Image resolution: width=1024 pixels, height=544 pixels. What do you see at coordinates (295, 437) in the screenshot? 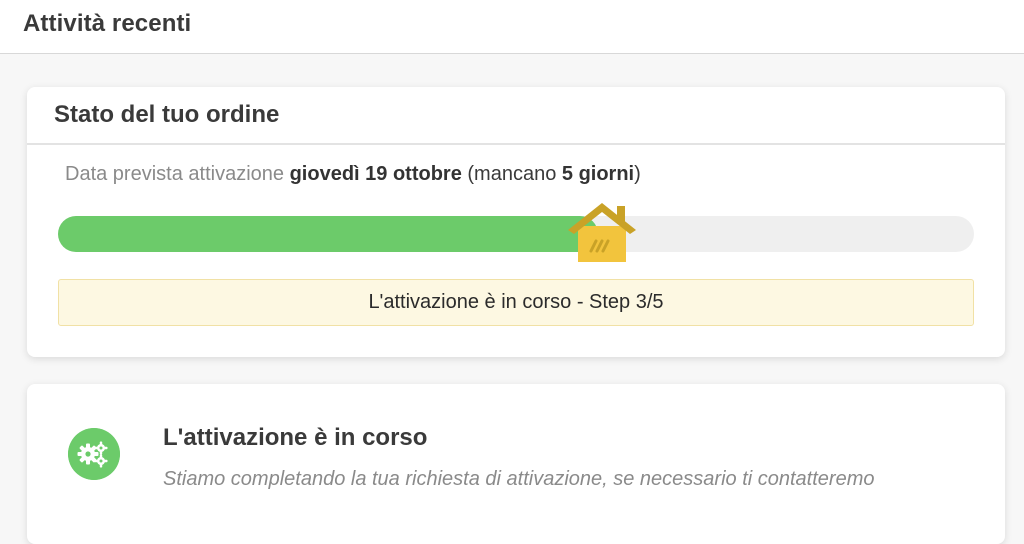
I see `activity-title: L'attivazione è in corso` at bounding box center [295, 437].